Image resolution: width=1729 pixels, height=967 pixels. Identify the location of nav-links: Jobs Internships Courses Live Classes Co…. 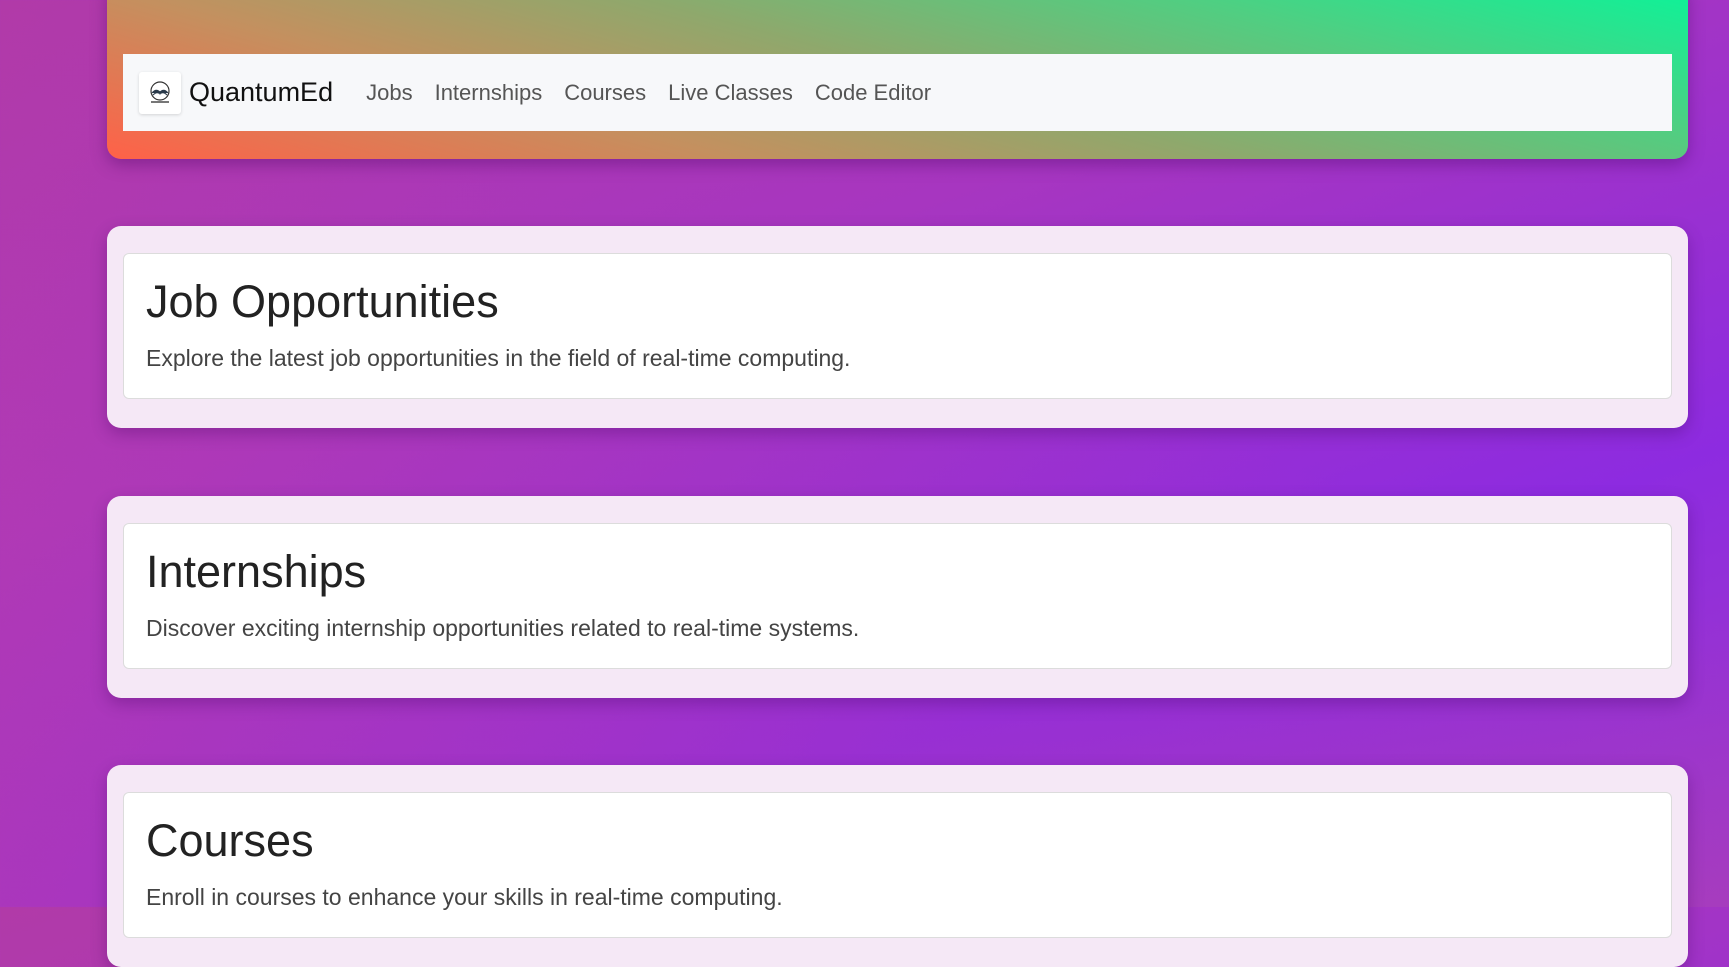
(648, 93).